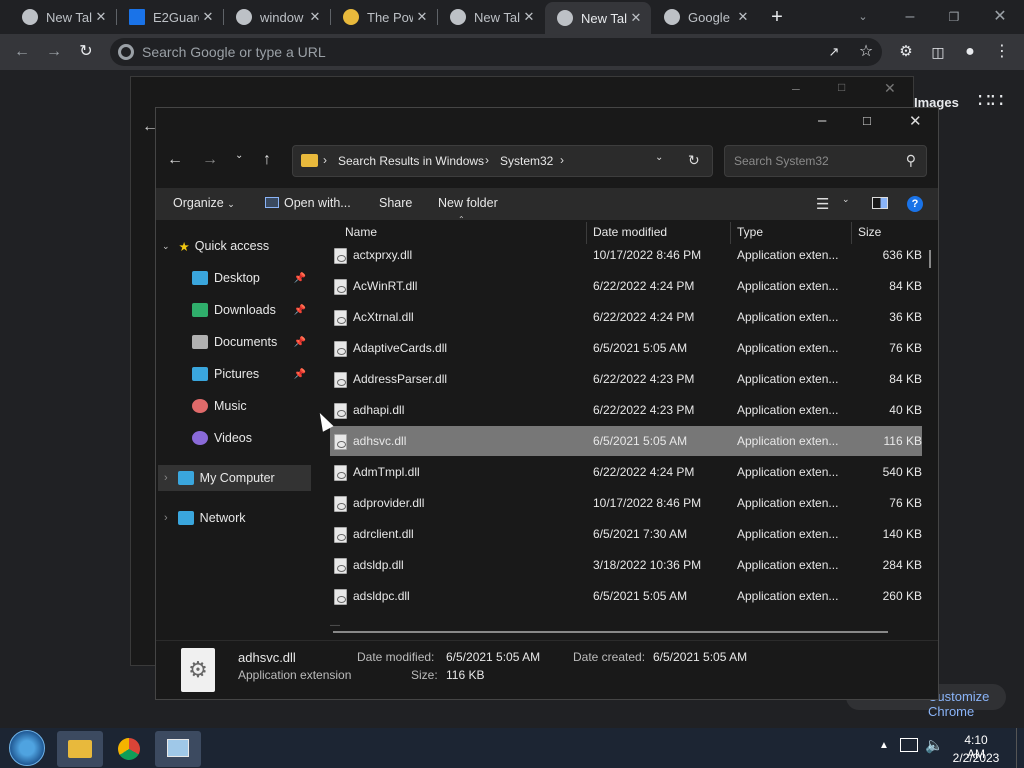 Image resolution: width=1024 pixels, height=768 pixels. What do you see at coordinates (1002, 52) in the screenshot?
I see `menu-icon: ⋮` at bounding box center [1002, 52].